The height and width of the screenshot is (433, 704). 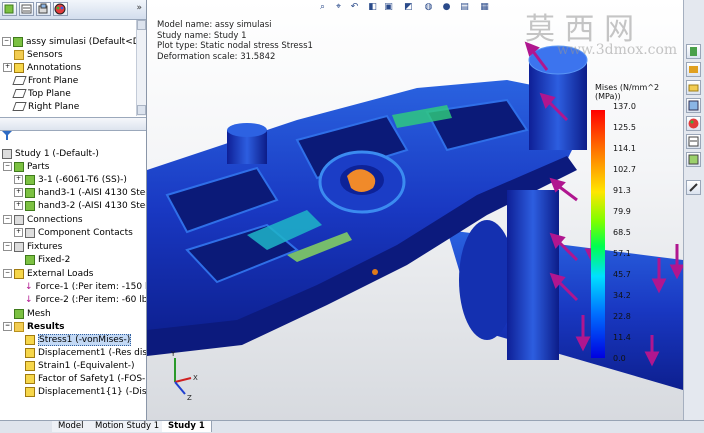 I want to click on panel-expand-icon: », so click(x=139, y=8).